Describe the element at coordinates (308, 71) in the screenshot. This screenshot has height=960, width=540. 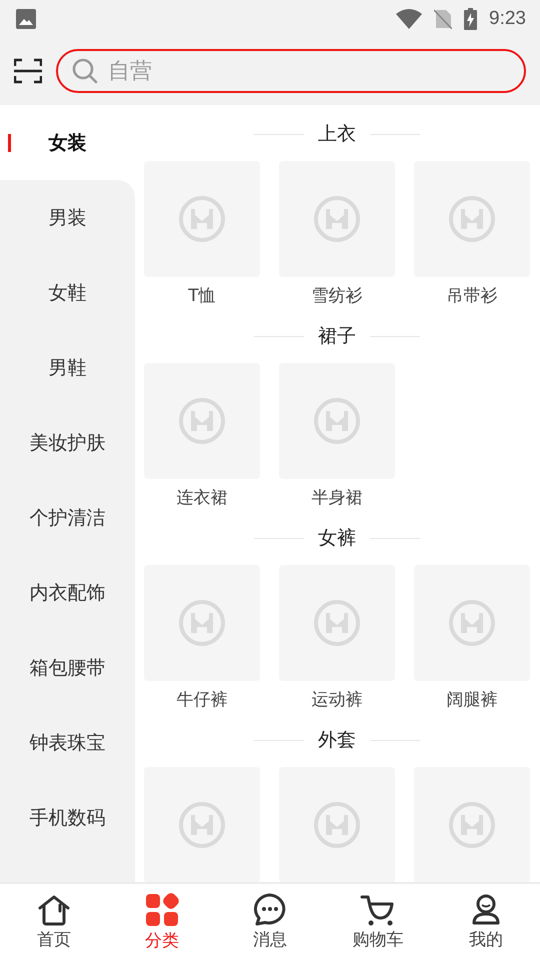
I see `search-input: 自营` at that location.